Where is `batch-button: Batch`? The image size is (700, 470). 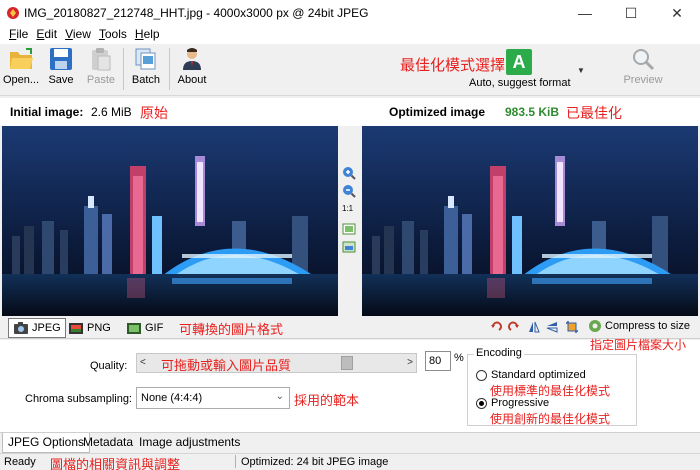 batch-button: Batch is located at coordinates (146, 69).